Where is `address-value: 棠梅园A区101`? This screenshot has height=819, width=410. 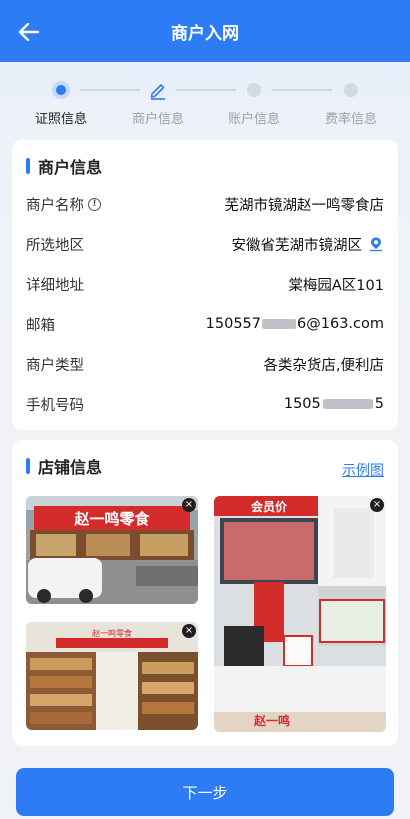
address-value: 棠梅园A区101 is located at coordinates (336, 285).